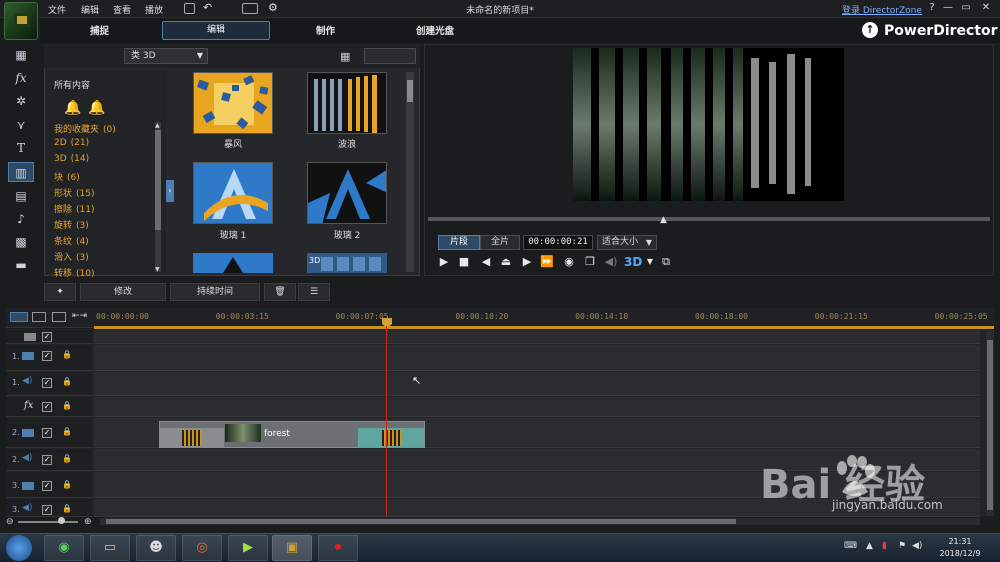  Describe the element at coordinates (19, 317) in the screenshot. I see `timeline-view-icon` at that location.